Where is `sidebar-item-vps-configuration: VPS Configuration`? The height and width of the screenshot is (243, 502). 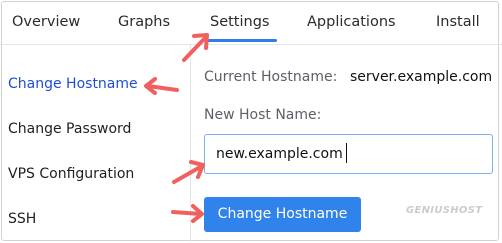 sidebar-item-vps-configuration: VPS Configuration is located at coordinates (71, 174).